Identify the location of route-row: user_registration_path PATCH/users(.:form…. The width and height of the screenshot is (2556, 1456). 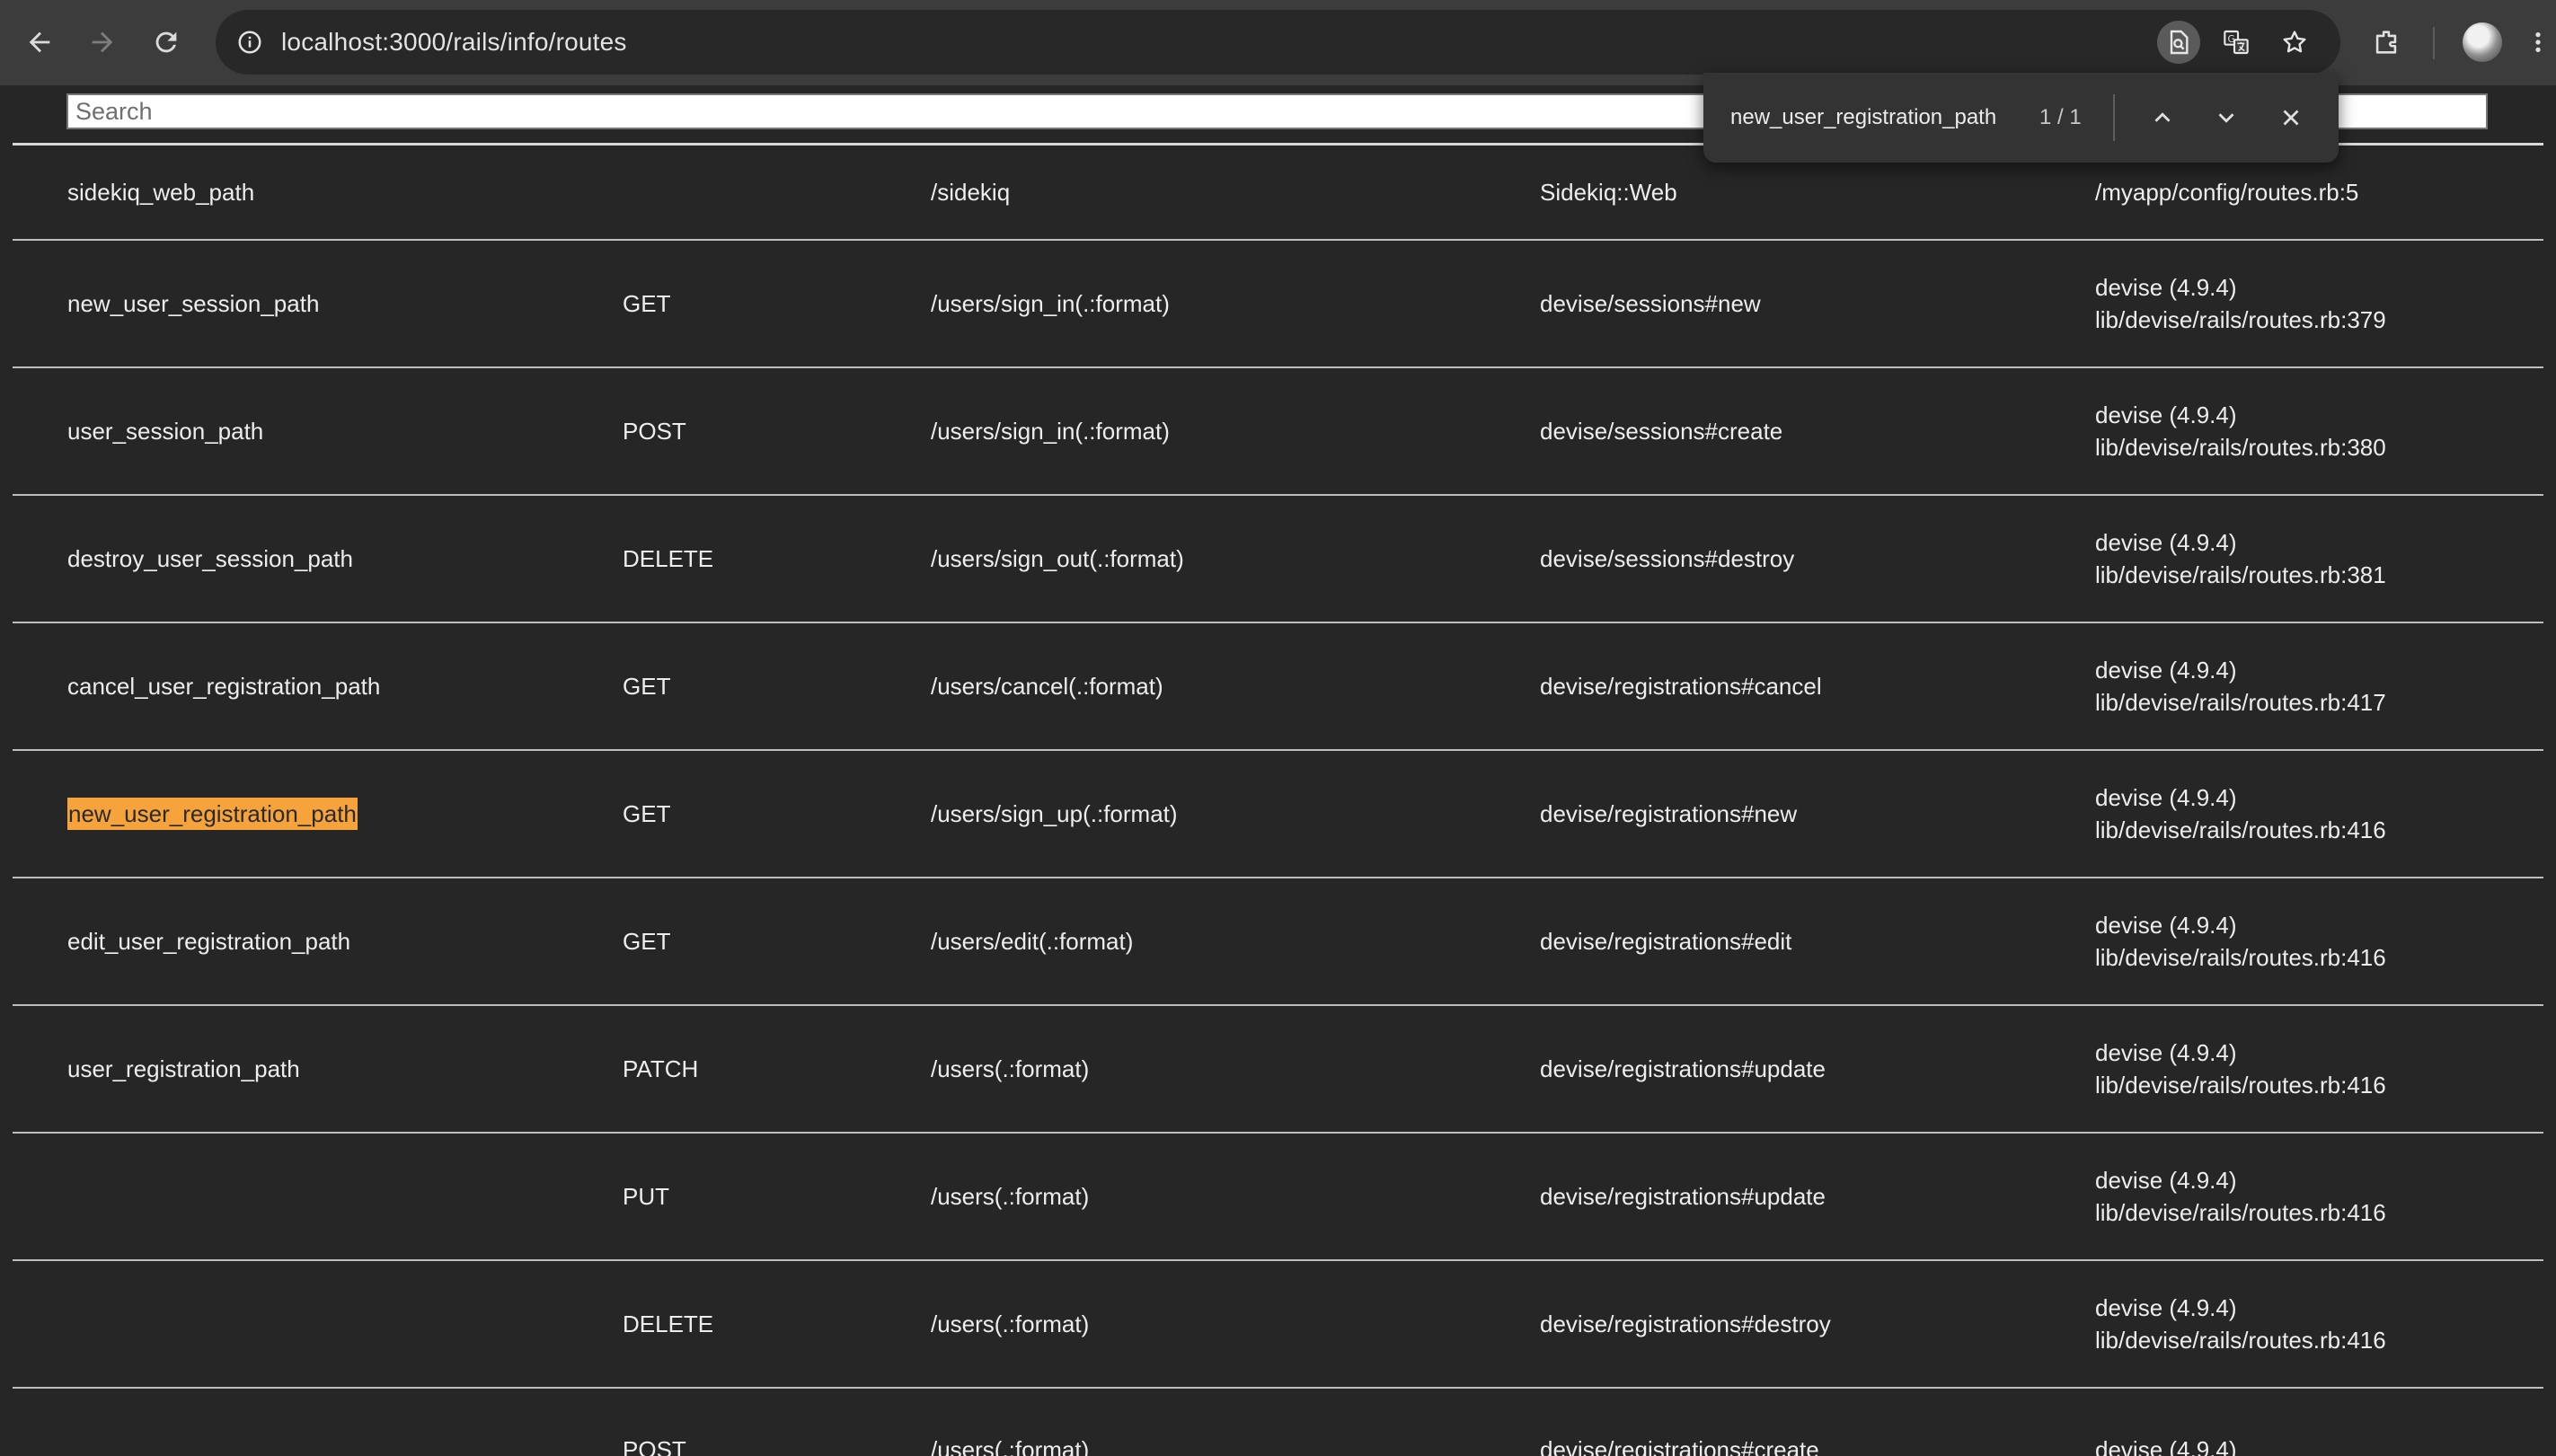
(1278, 1070).